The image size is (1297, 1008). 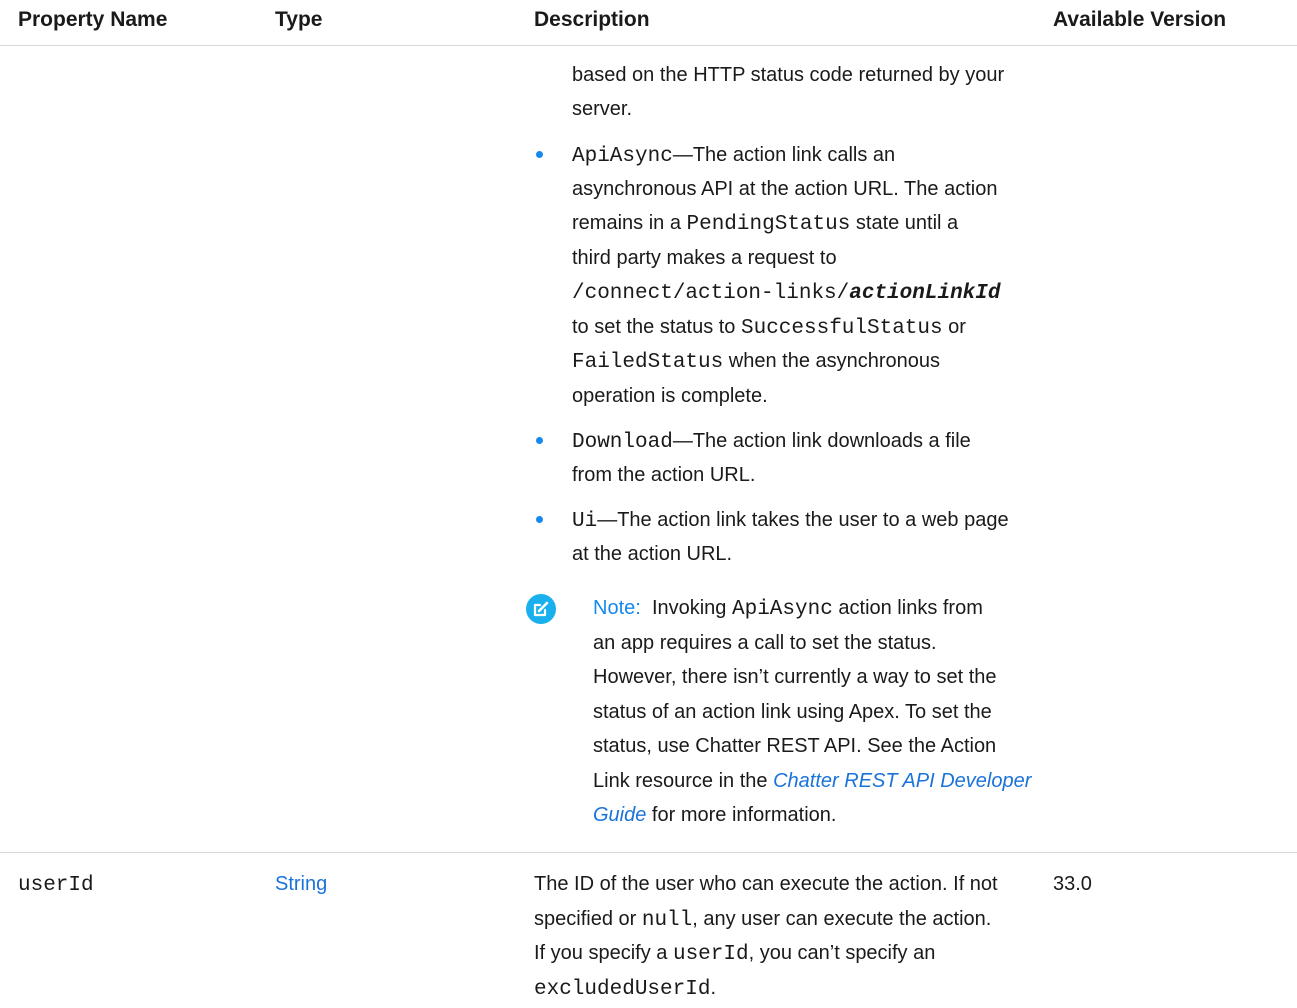 What do you see at coordinates (1072, 884) in the screenshot?
I see `available-version: 33.0` at bounding box center [1072, 884].